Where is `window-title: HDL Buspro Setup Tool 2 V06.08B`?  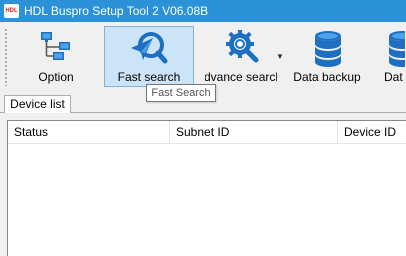
window-title: HDL Buspro Setup Tool 2 V06.08B is located at coordinates (116, 11).